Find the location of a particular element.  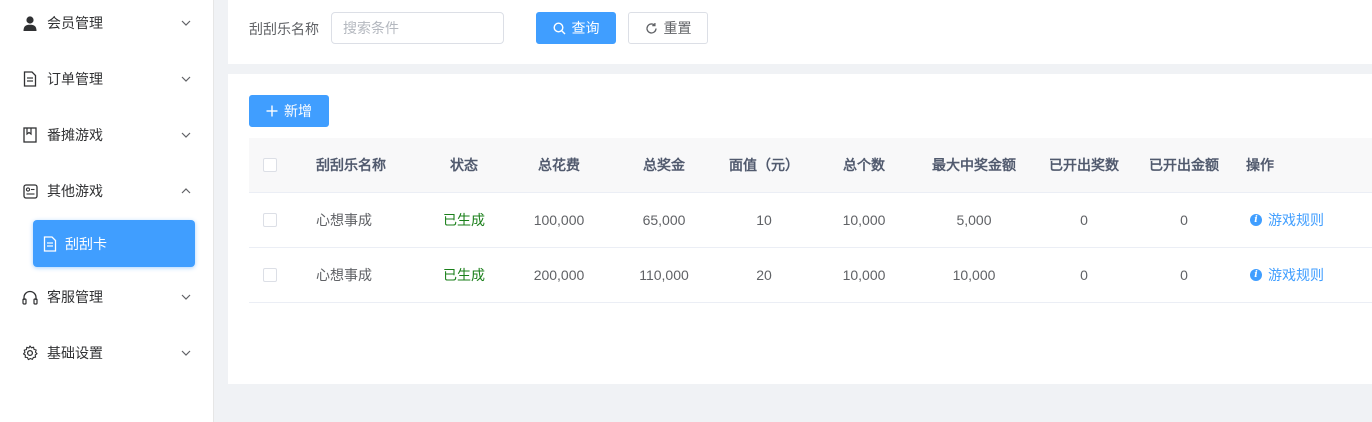

plus-icon is located at coordinates (272, 111).